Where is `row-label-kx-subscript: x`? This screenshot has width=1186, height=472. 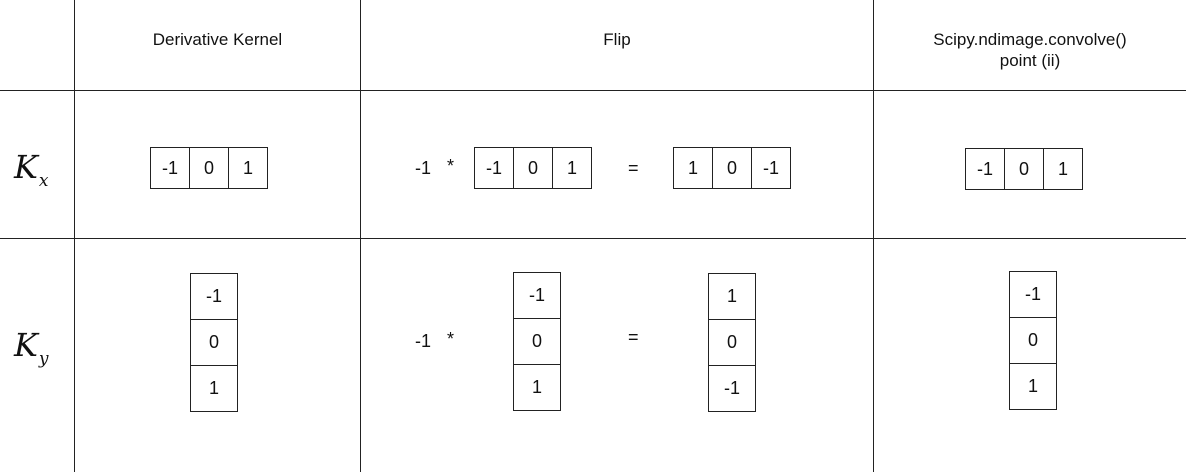
row-label-kx-subscript: x is located at coordinates (43, 181).